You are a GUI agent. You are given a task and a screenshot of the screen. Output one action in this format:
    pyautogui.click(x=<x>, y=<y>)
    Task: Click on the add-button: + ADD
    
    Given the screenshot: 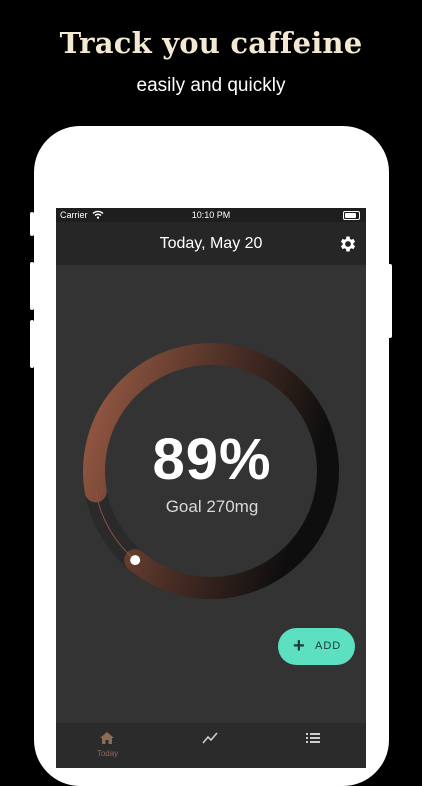 What is the action you would take?
    pyautogui.click(x=316, y=646)
    